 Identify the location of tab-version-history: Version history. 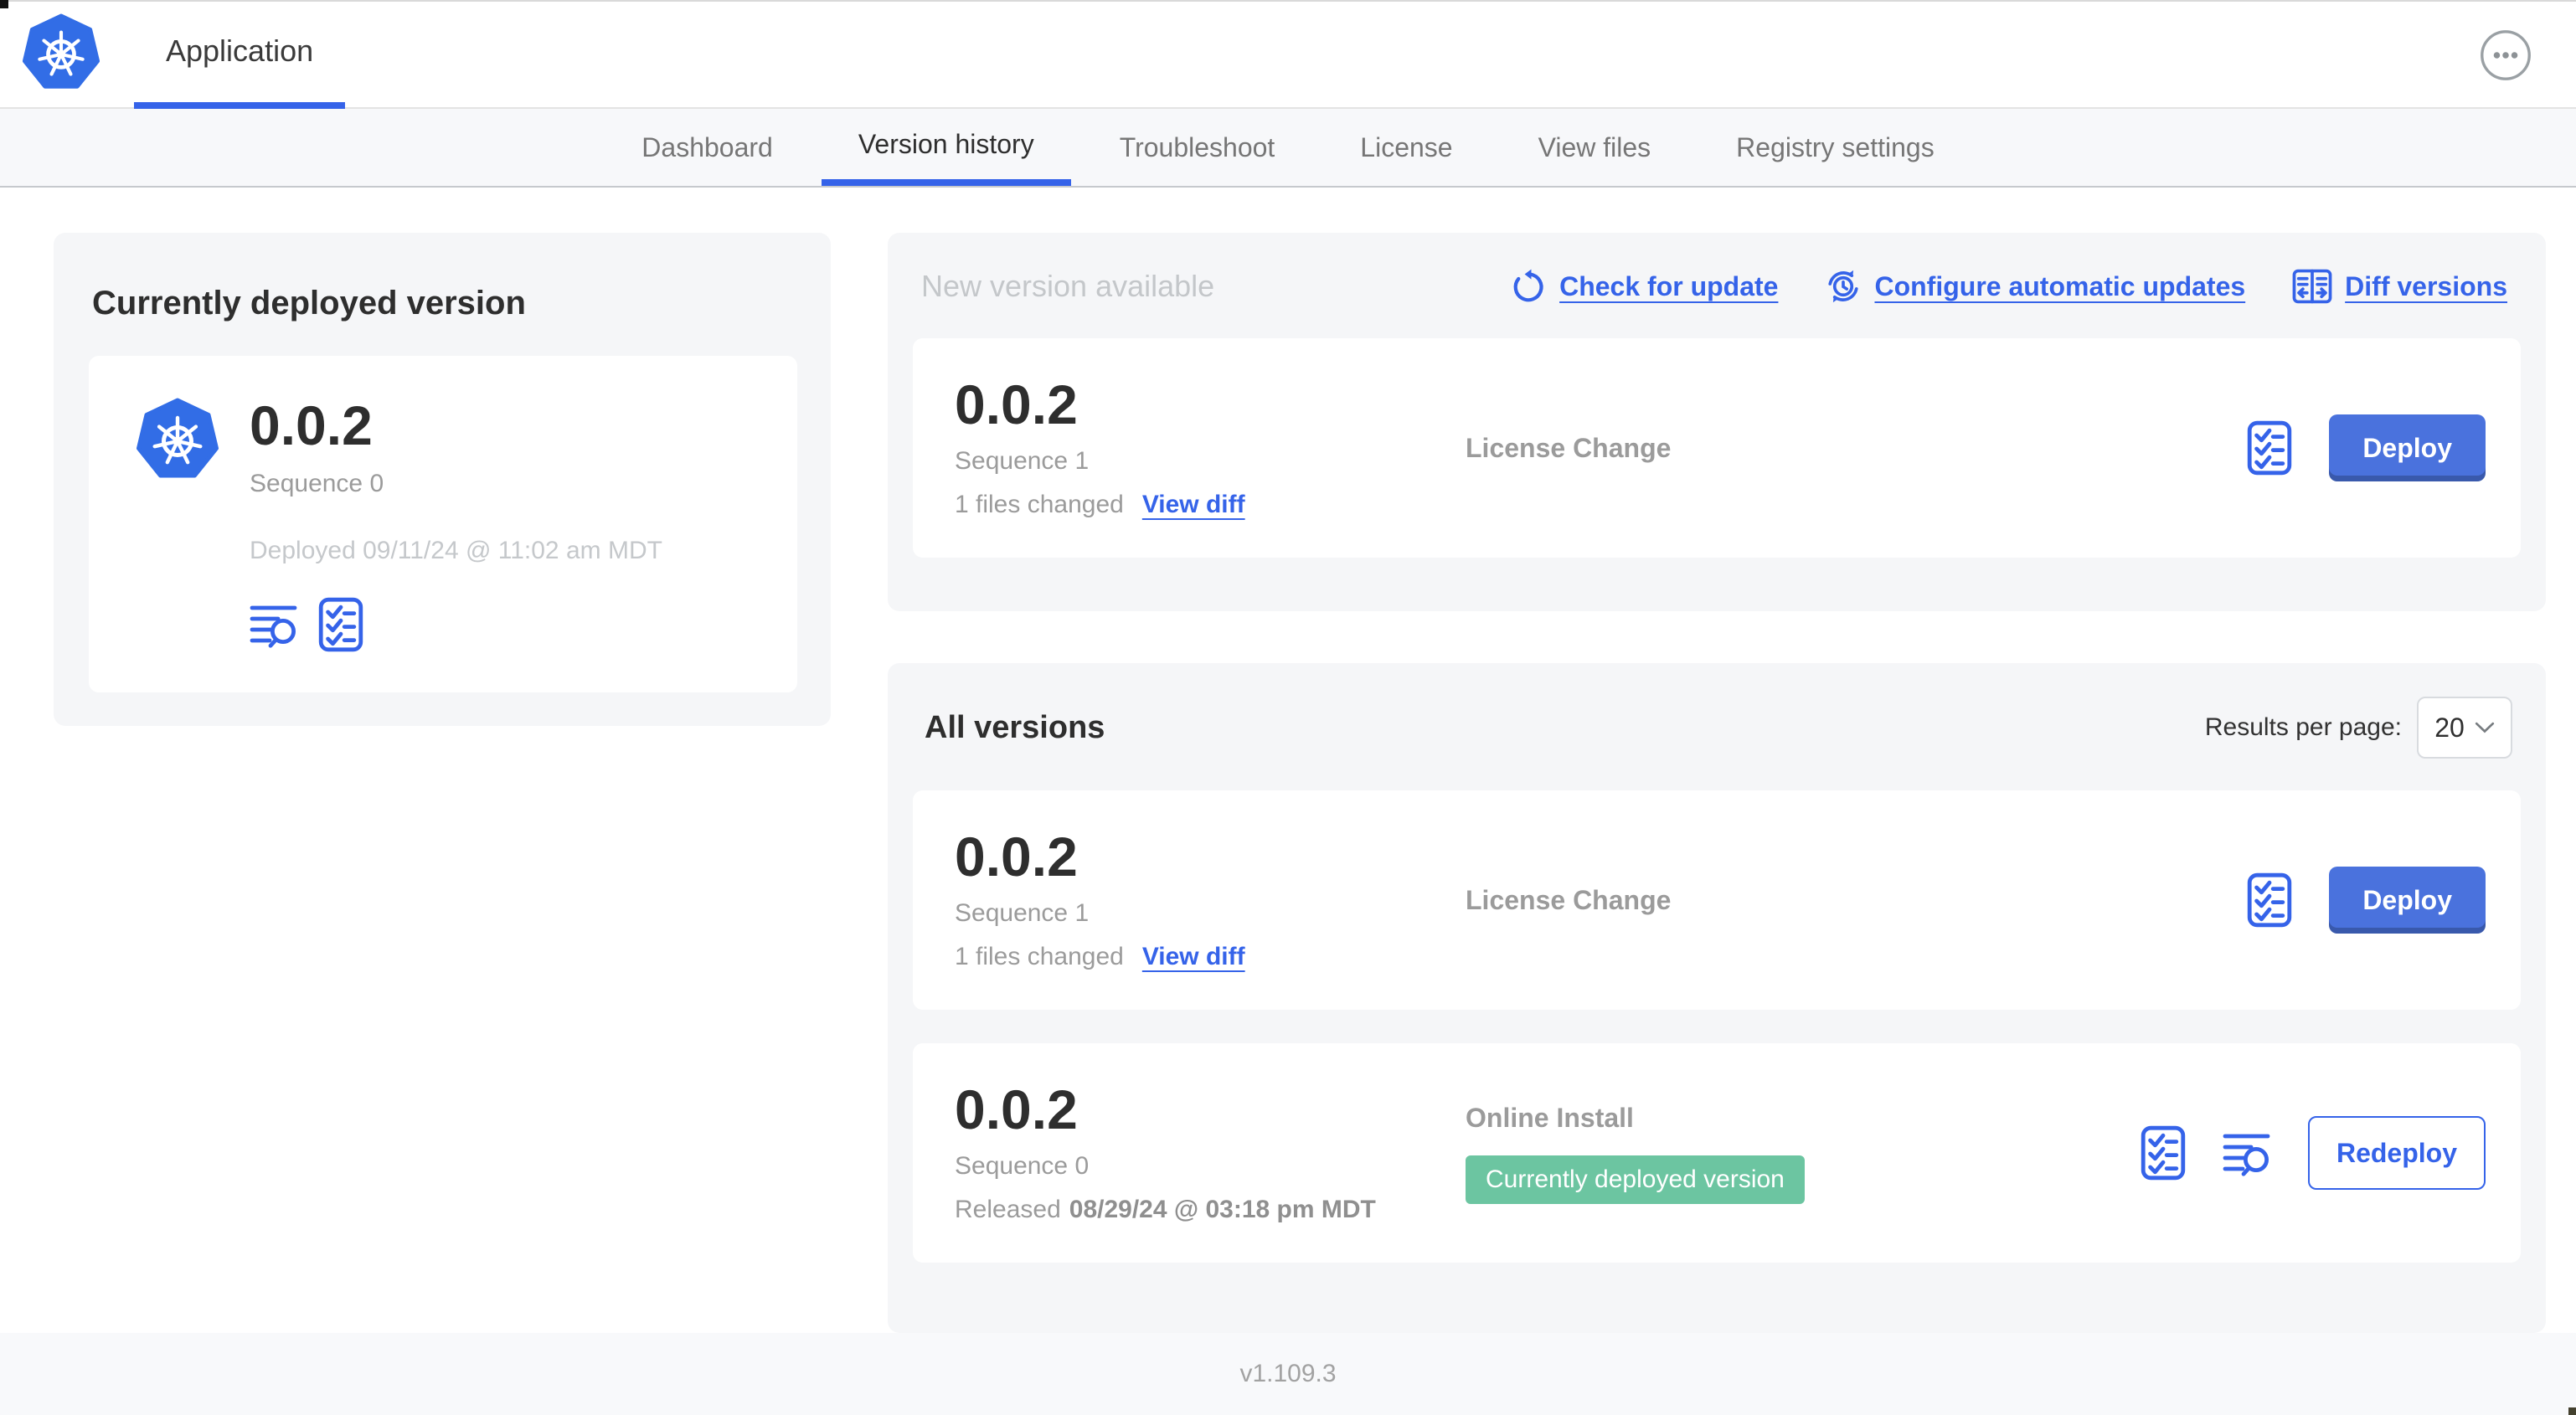
(946, 147).